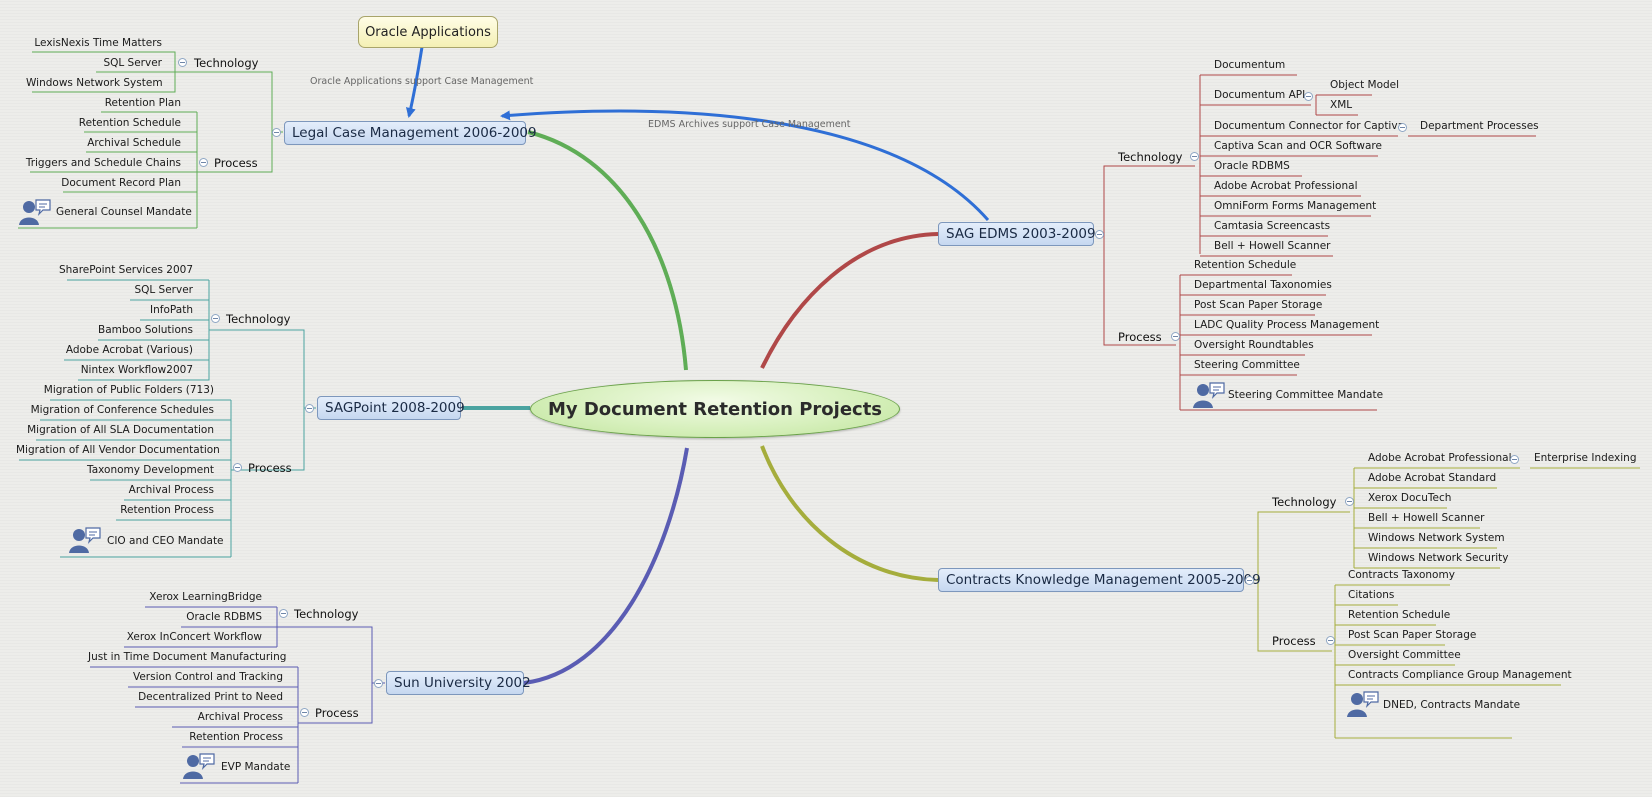 The width and height of the screenshot is (1652, 797). Describe the element at coordinates (94, 43) in the screenshot. I see `legal-tech-item: LexisNexis Time Matters` at that location.